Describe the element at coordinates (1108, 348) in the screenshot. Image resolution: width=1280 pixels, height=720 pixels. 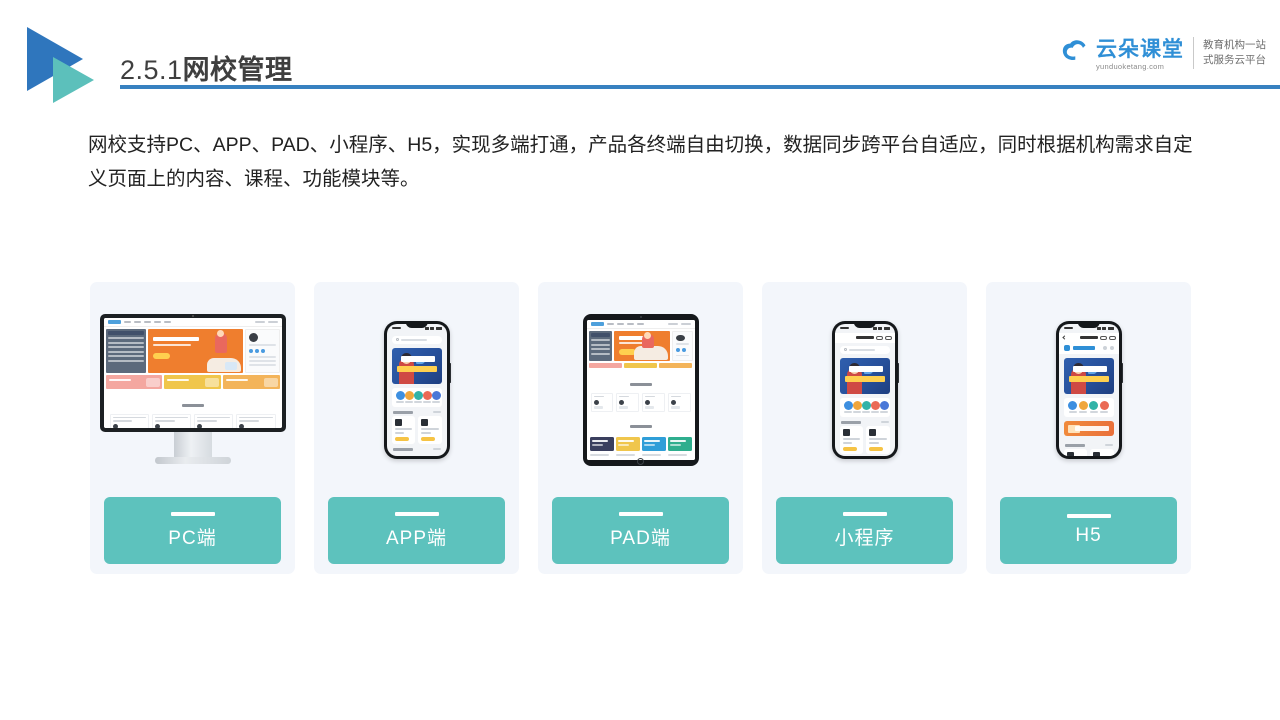
I see `header-actions` at that location.